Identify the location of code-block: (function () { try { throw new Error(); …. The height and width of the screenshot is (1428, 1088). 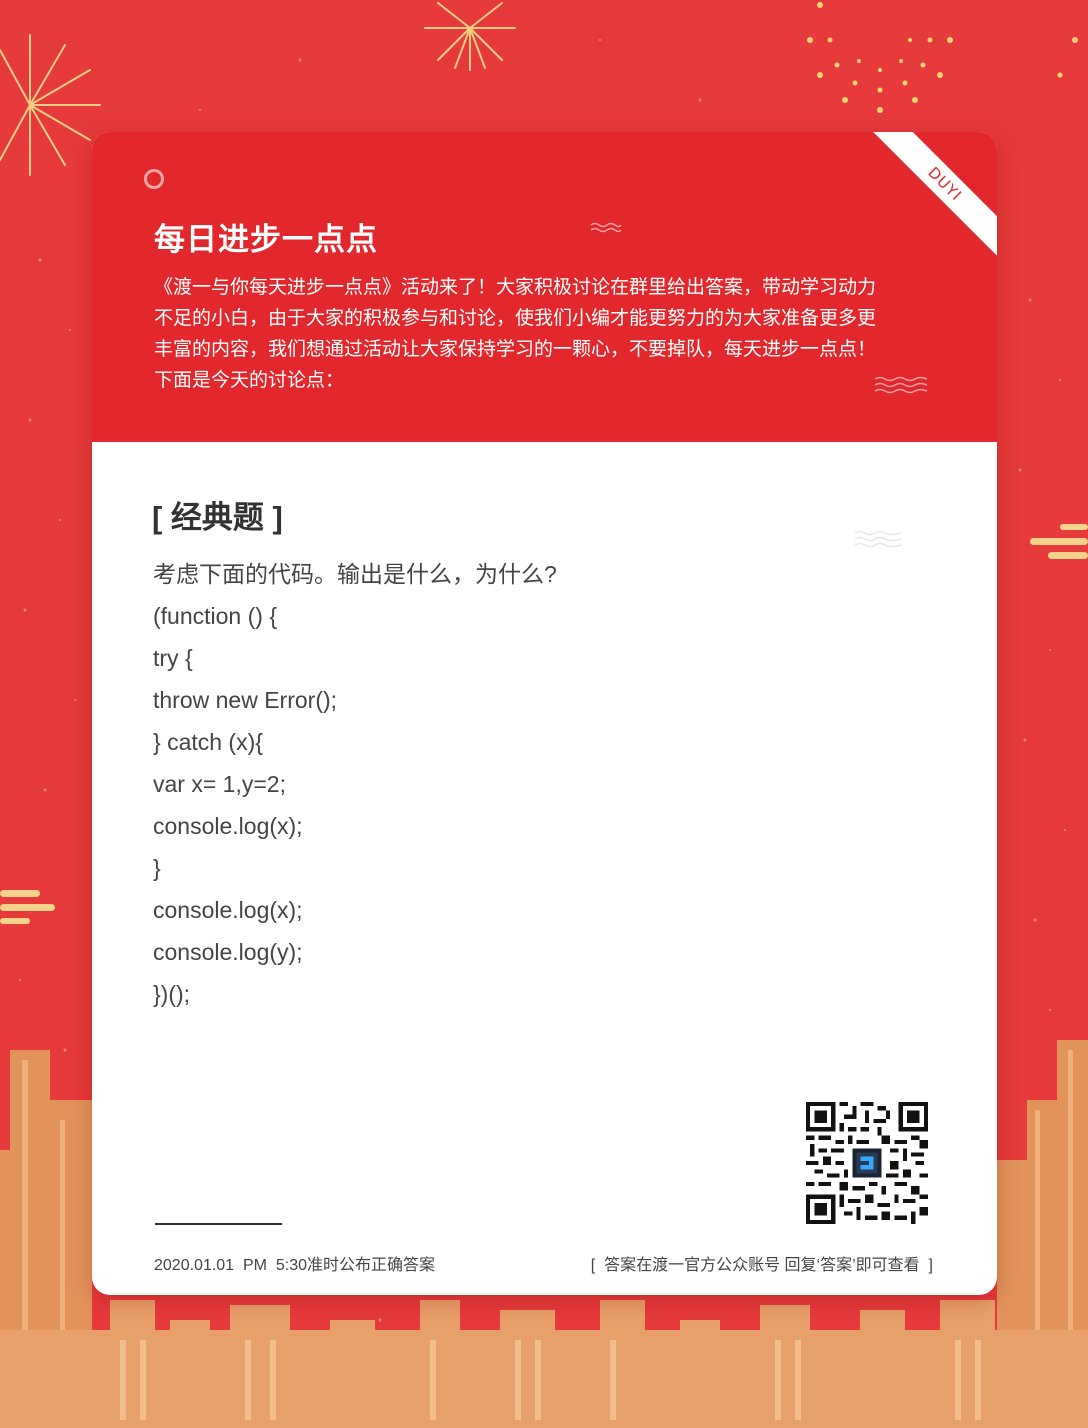
(245, 805).